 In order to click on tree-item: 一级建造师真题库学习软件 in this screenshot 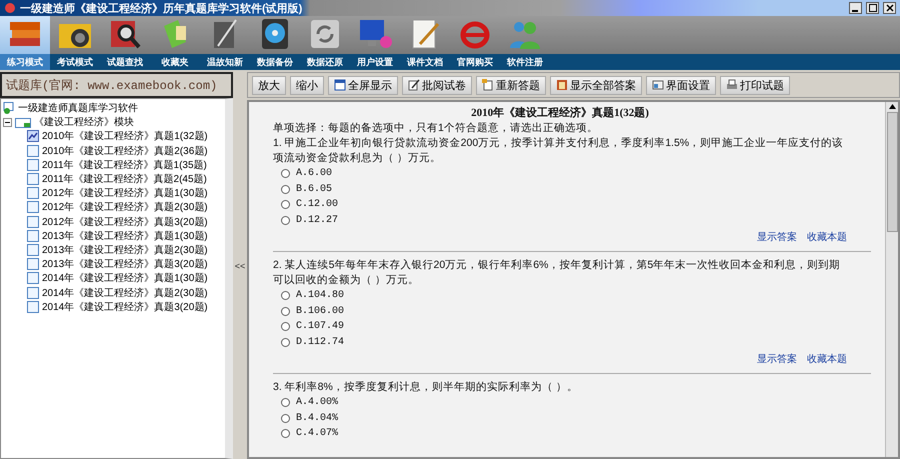, I will do `click(78, 108)`.